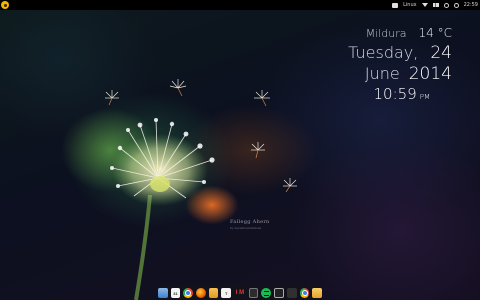 This screenshot has height=300, width=480. Describe the element at coordinates (279, 293) in the screenshot. I see `dock-system-monitor-icon` at that location.